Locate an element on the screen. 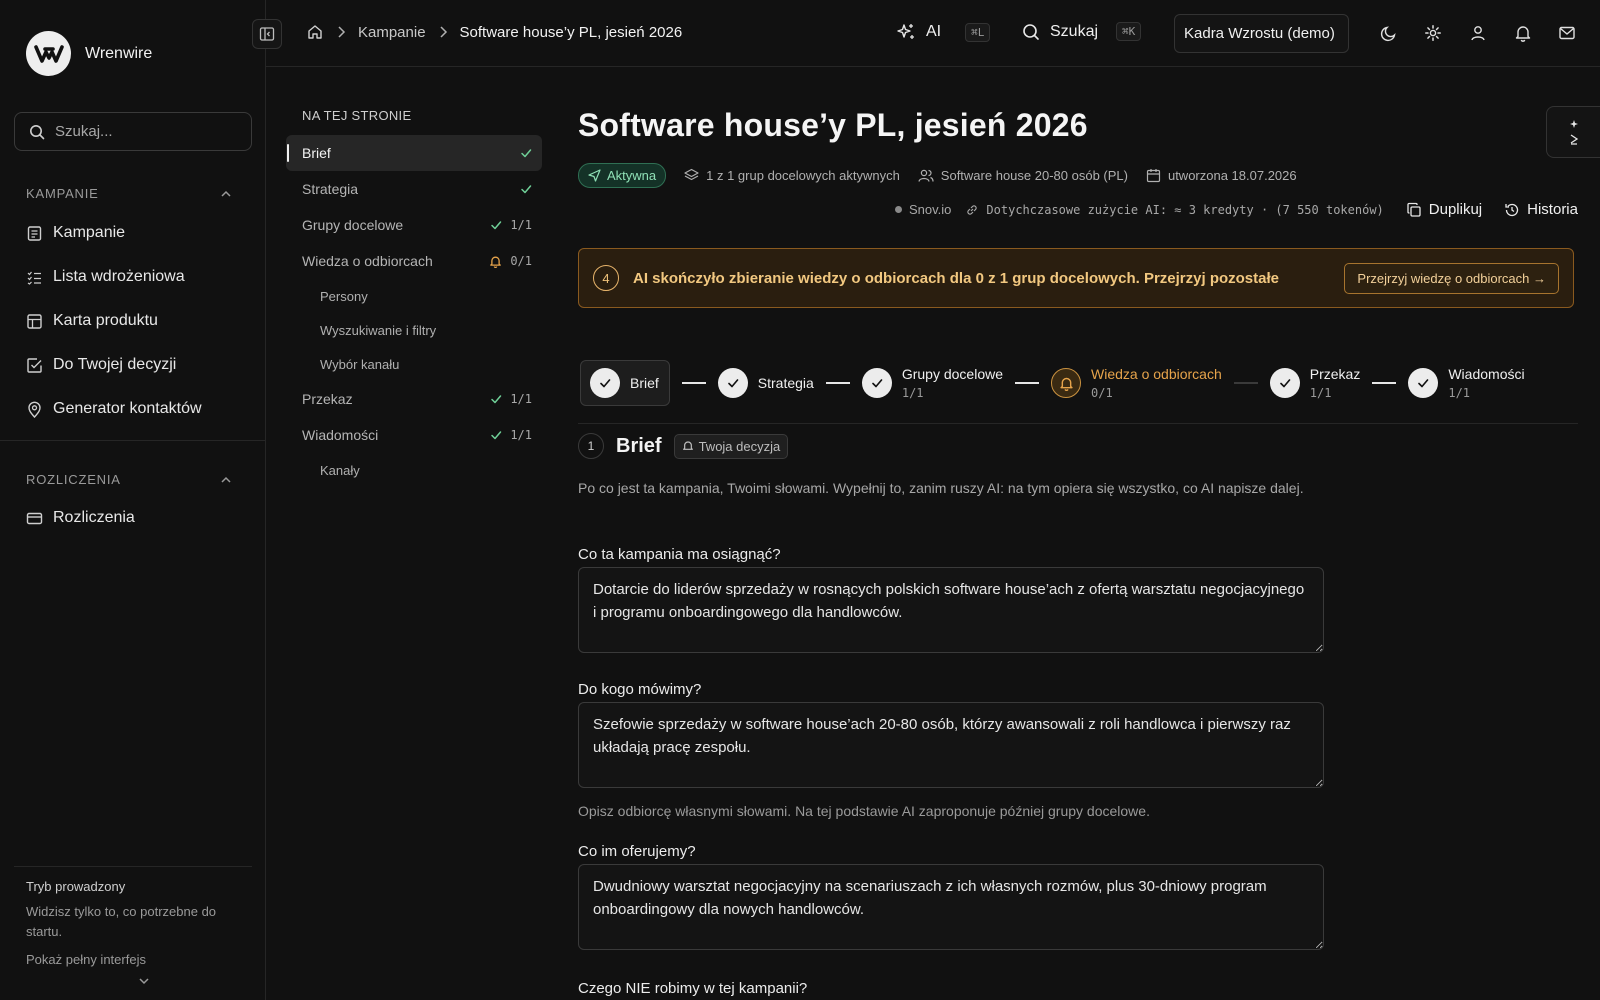  sidebar-item-do-twojej-decyzji: Do Twojej decyzji is located at coordinates (101, 365).